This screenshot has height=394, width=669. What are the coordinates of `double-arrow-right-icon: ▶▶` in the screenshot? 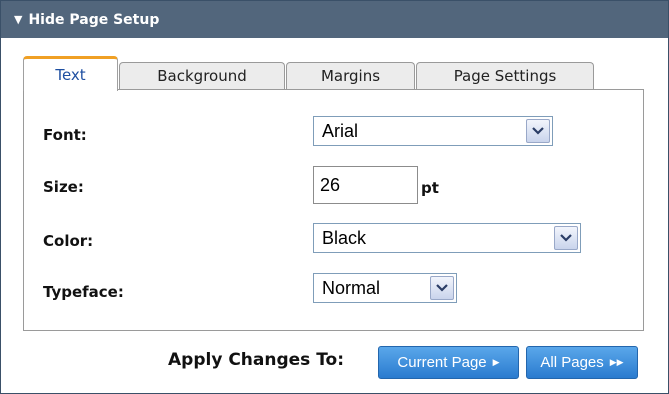 It's located at (616, 362).